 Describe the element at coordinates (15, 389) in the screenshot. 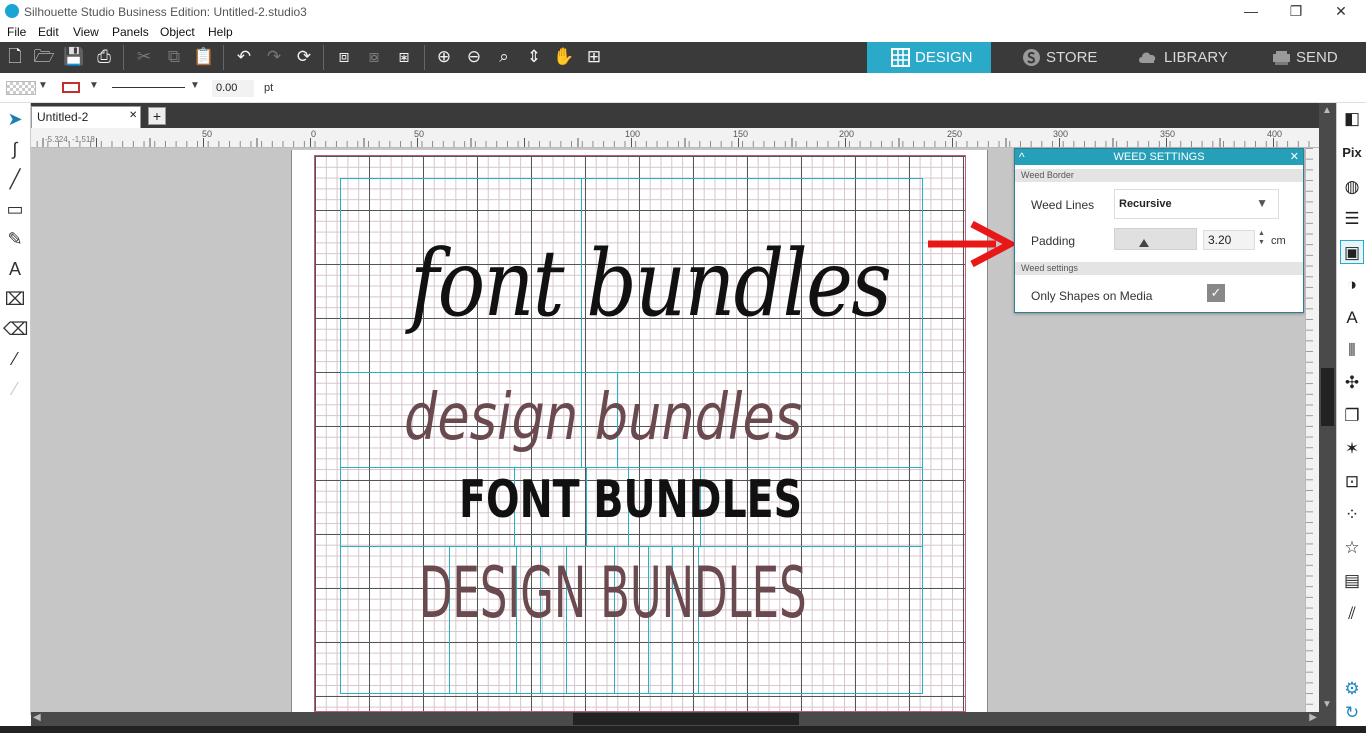

I see `sketch-pen-icon: ⁄` at that location.